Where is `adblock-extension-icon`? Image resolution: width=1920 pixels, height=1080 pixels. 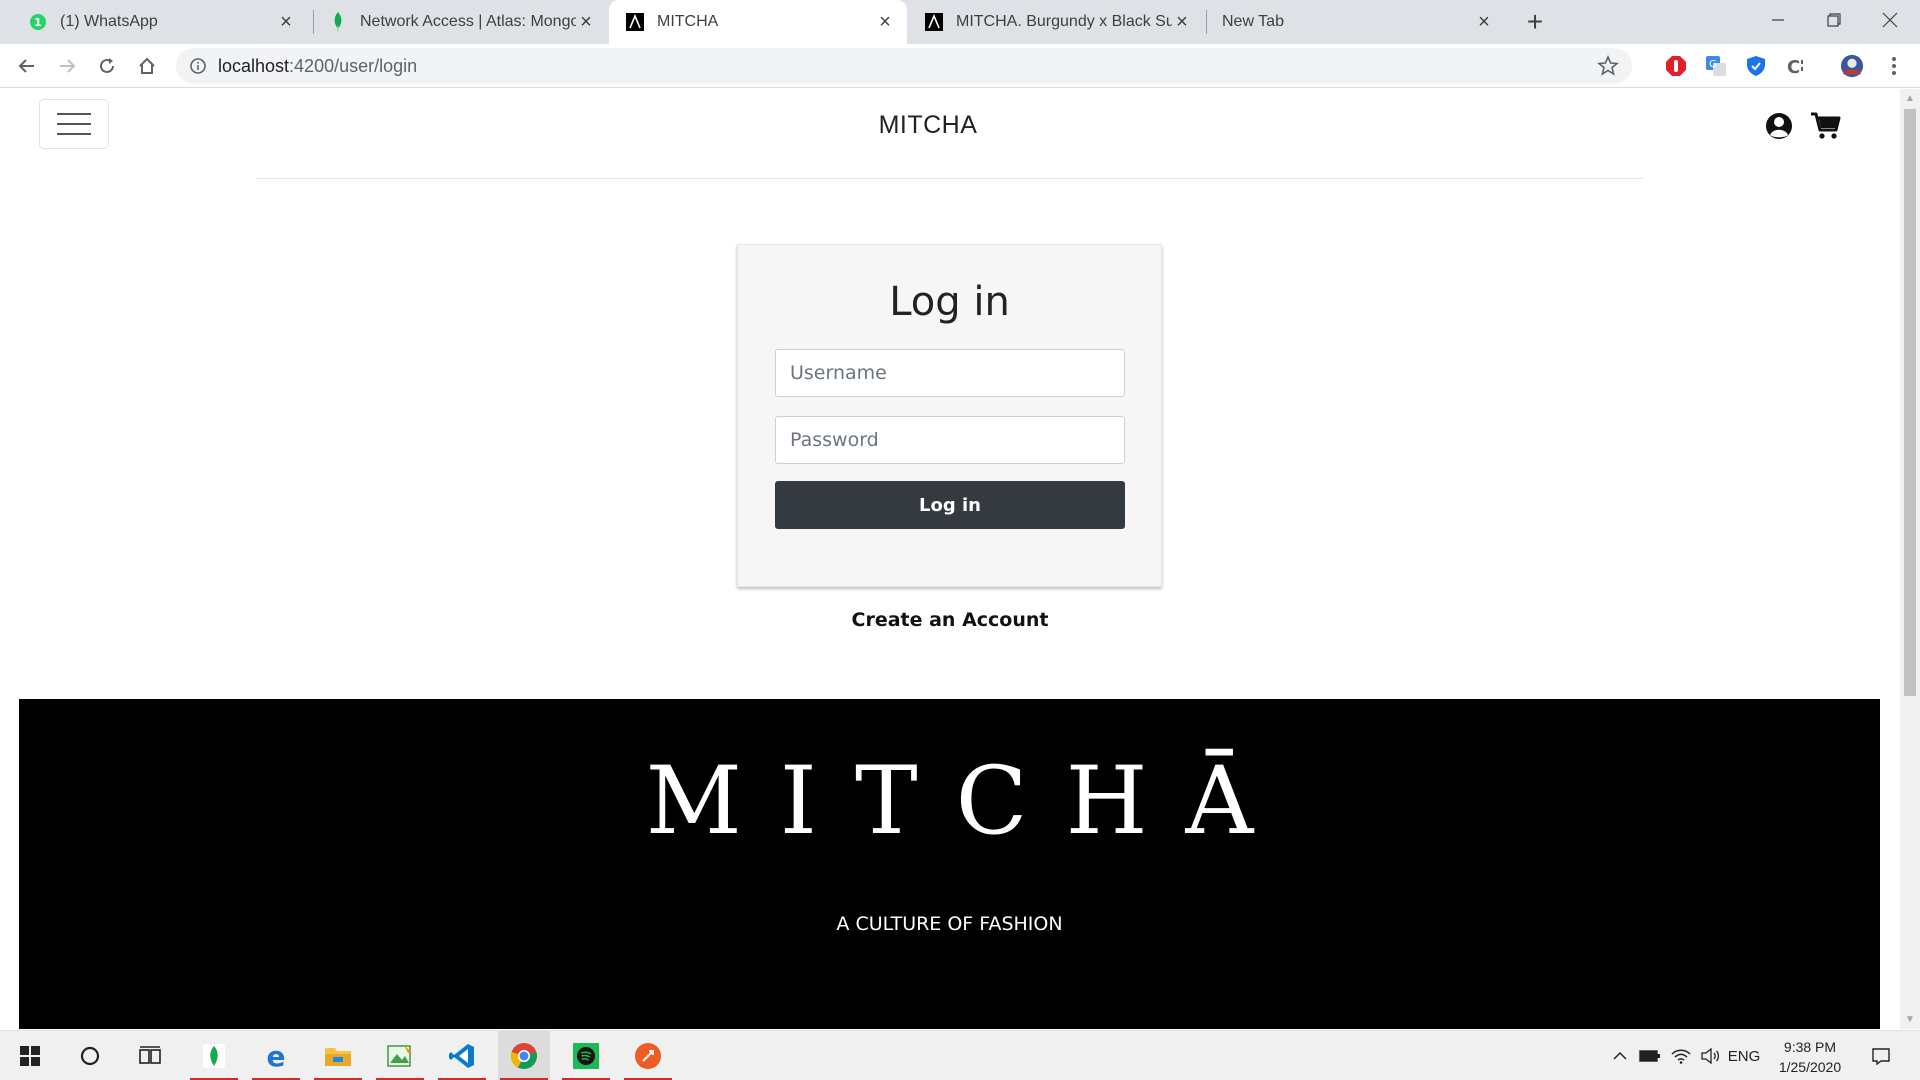 adblock-extension-icon is located at coordinates (1676, 66).